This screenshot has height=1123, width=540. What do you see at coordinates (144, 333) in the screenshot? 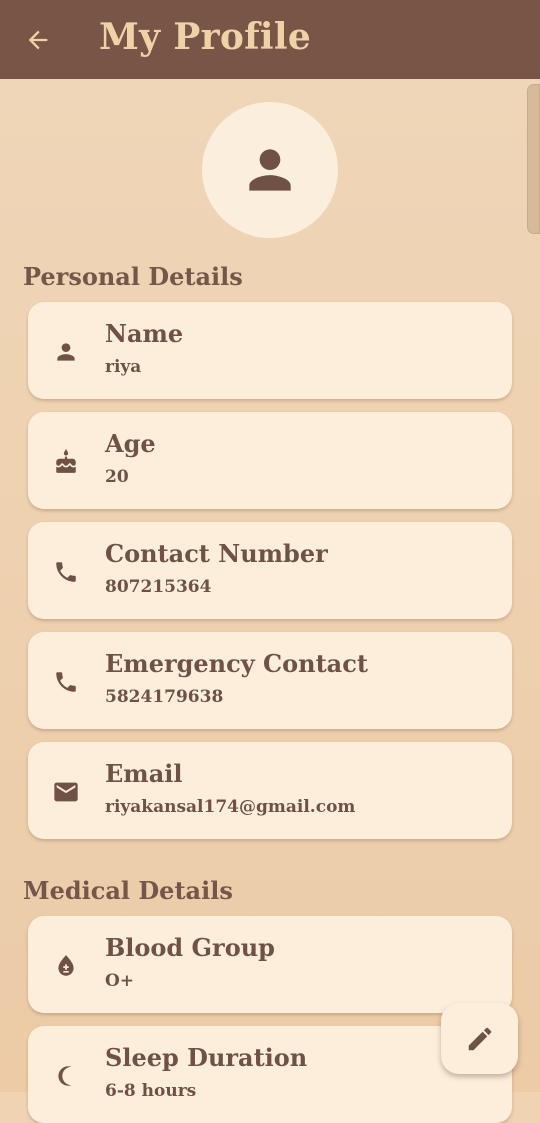
I see `name-label: Name` at bounding box center [144, 333].